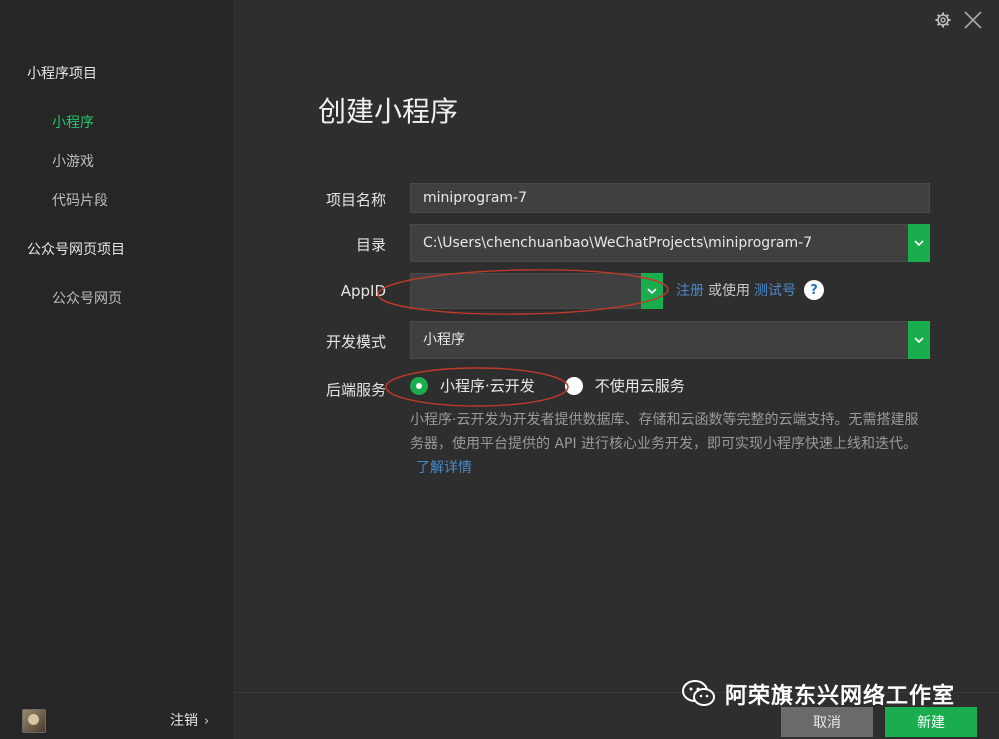  I want to click on close-icon, so click(973, 20).